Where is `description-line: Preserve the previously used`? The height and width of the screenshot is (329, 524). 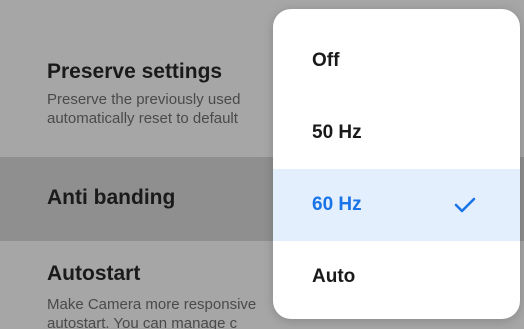
description-line: Preserve the previously used is located at coordinates (144, 99).